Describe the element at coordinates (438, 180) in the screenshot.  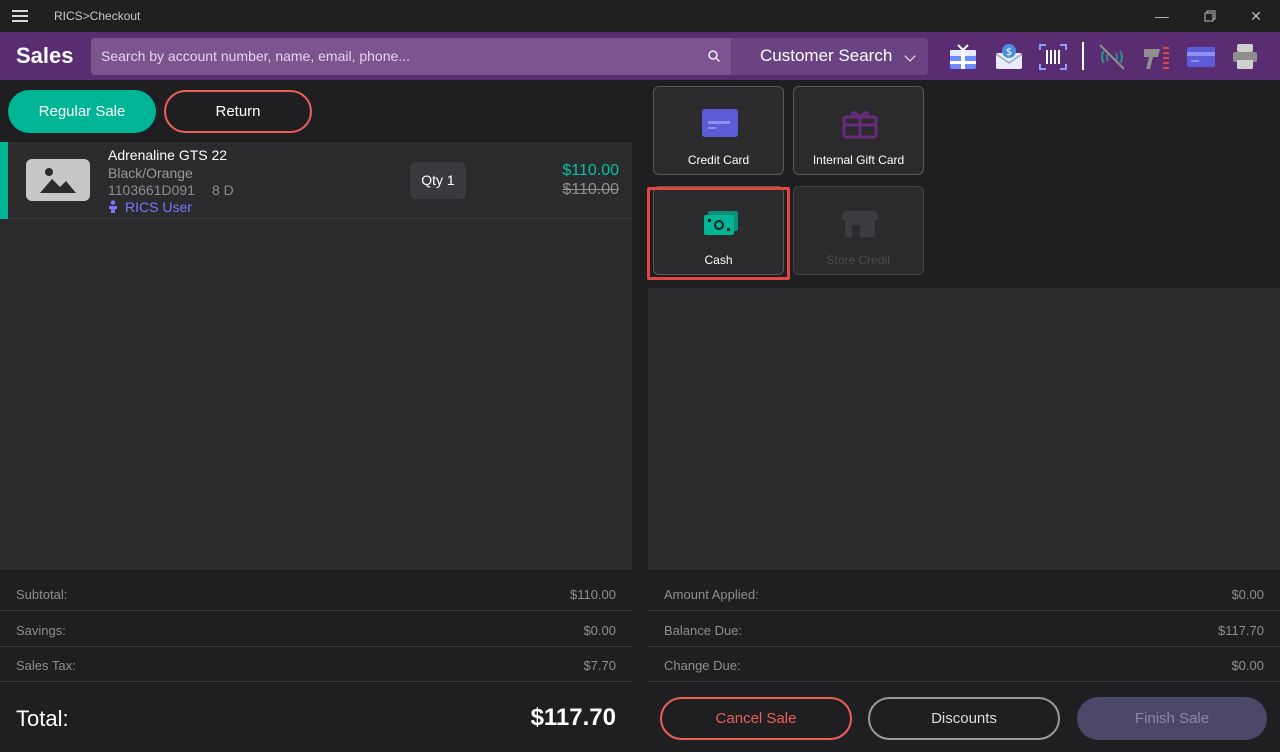
I see `quantity-button: Qty 1` at that location.